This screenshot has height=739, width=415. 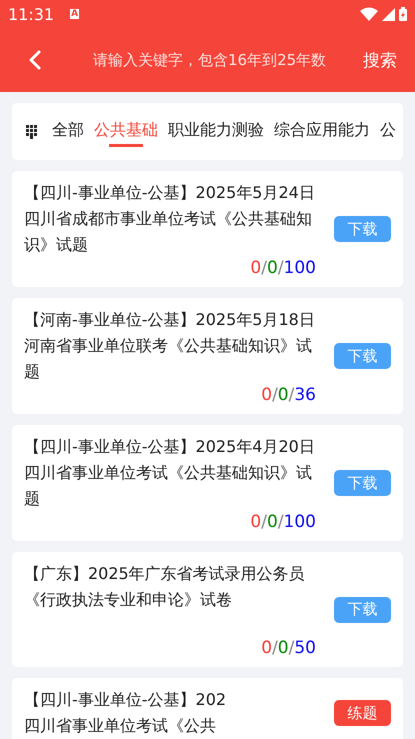 What do you see at coordinates (126, 700) in the screenshot?
I see `paper-title: 【四川-事业单位-公基】202` at bounding box center [126, 700].